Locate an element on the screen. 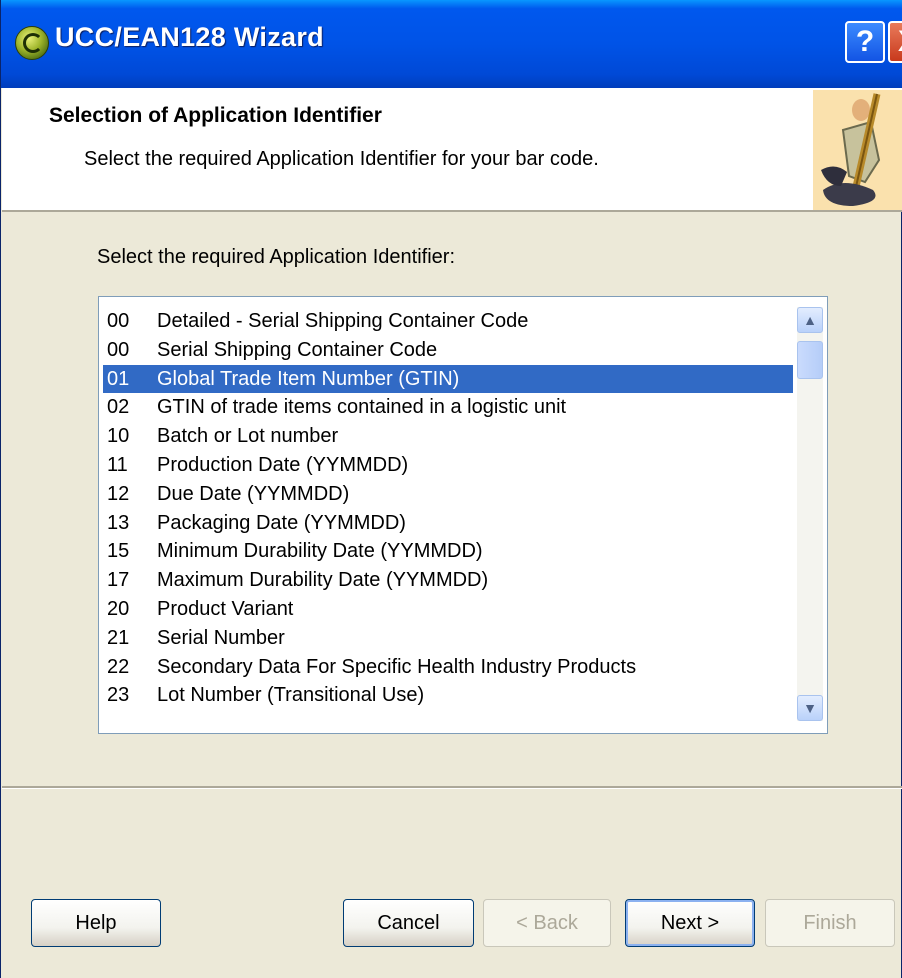 The image size is (902, 978). next-button: Next > is located at coordinates (690, 923).